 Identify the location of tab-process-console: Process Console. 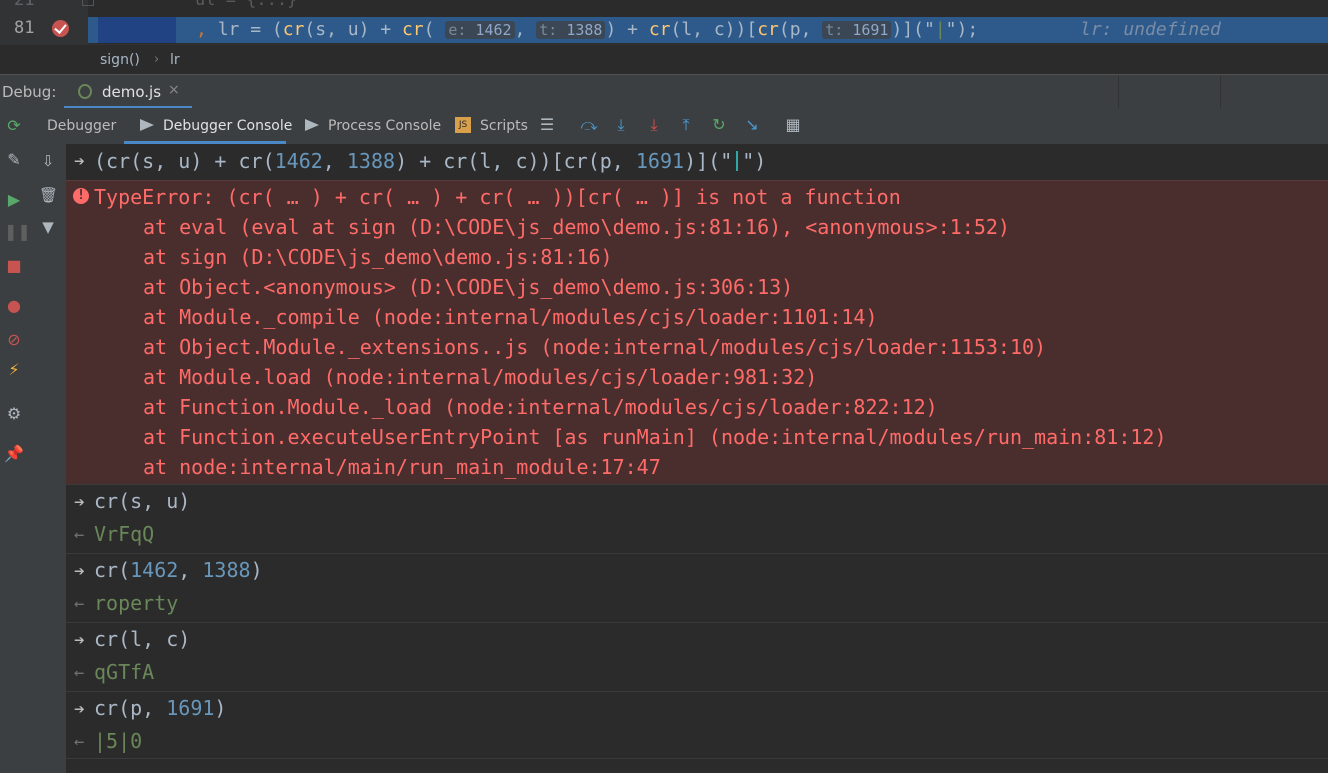
(384, 126).